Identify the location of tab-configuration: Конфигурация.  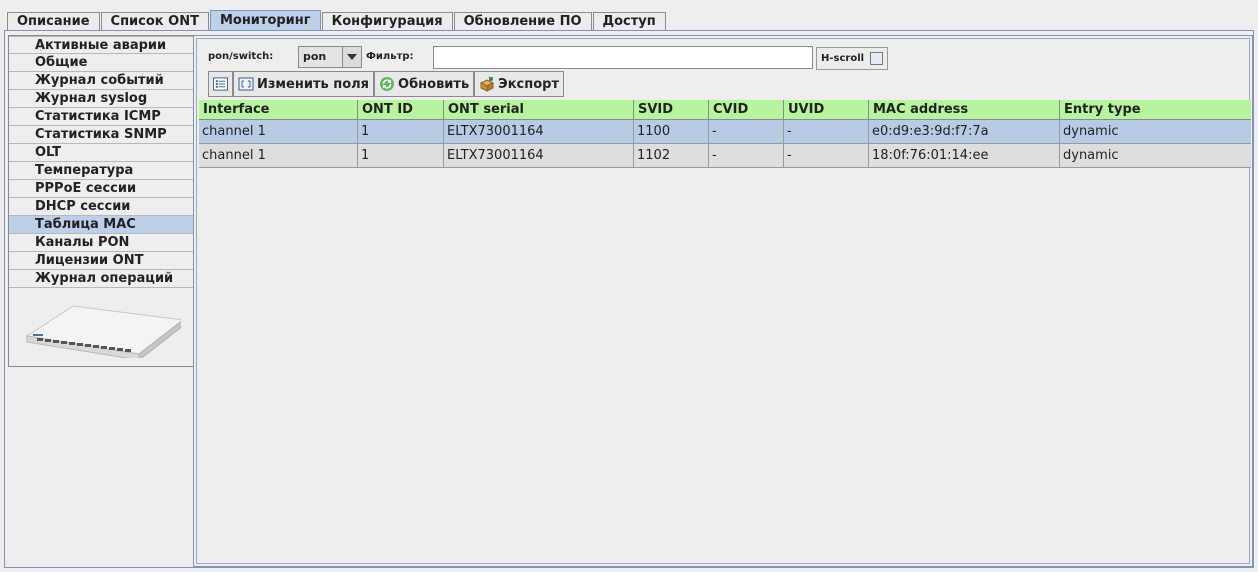
(387, 21).